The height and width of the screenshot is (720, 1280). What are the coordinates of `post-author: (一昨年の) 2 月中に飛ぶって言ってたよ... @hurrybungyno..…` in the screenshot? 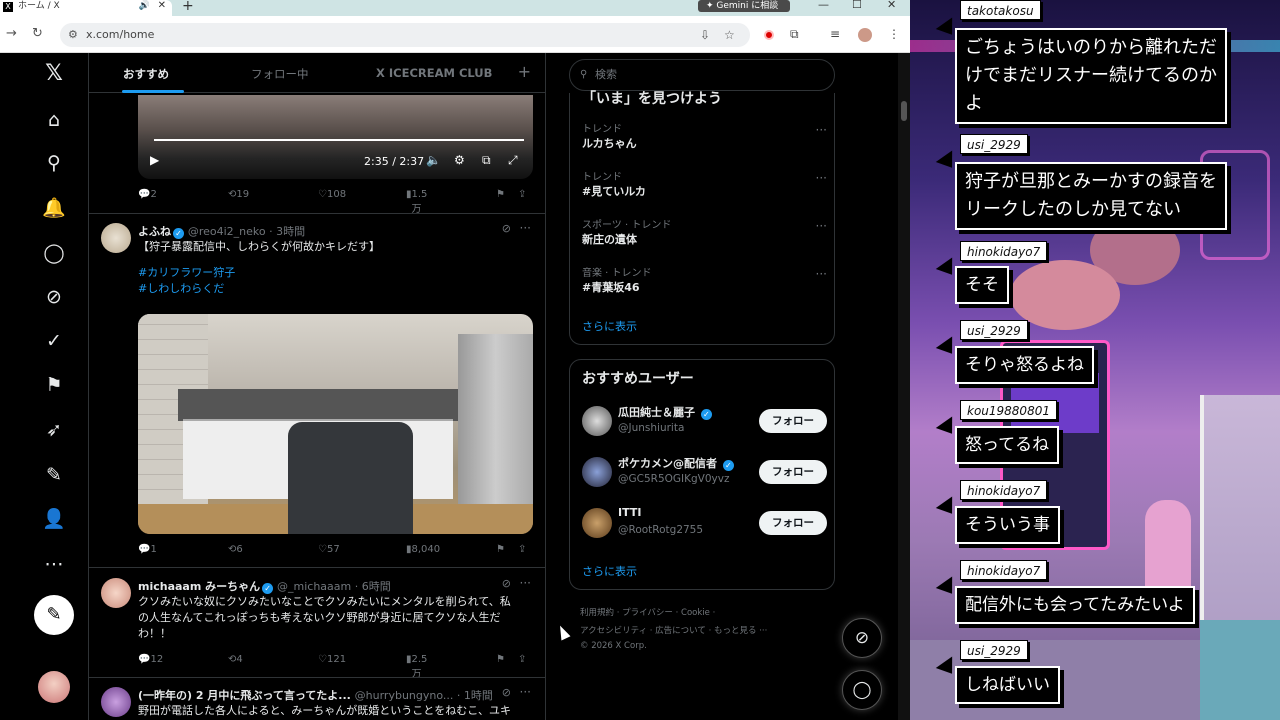 It's located at (315, 695).